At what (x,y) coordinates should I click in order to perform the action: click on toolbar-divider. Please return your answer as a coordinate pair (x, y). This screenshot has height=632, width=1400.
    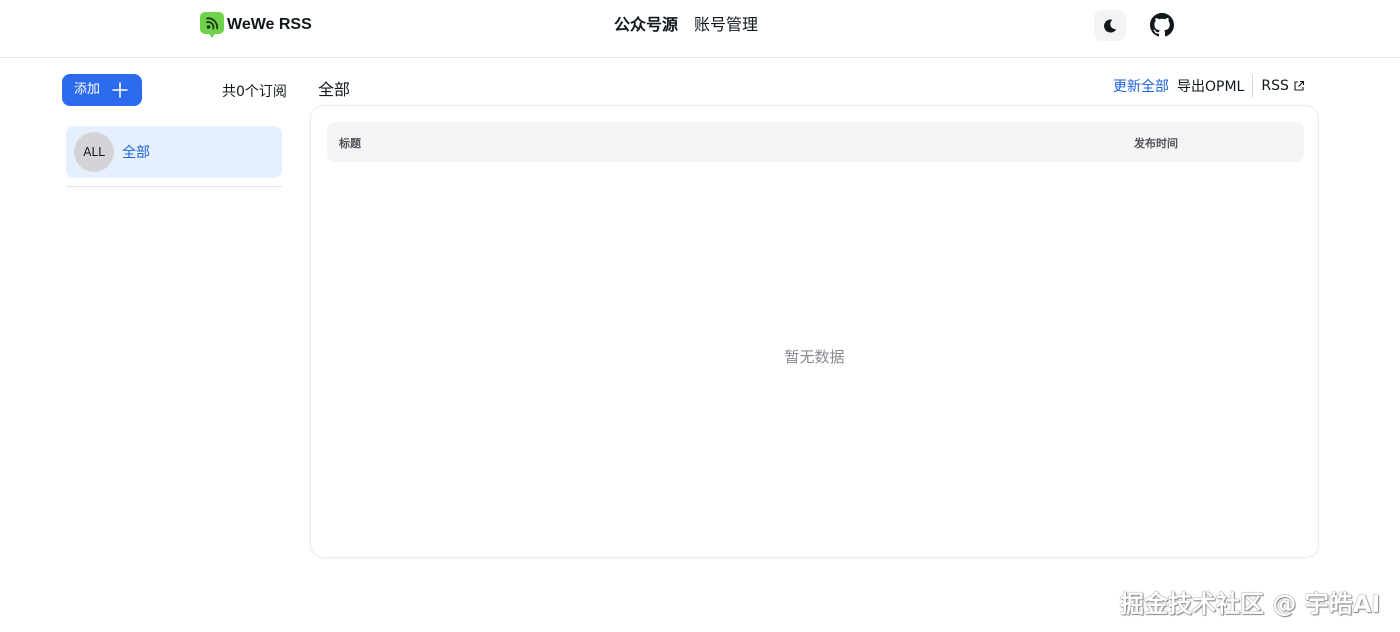
    Looking at the image, I should click on (1253, 86).